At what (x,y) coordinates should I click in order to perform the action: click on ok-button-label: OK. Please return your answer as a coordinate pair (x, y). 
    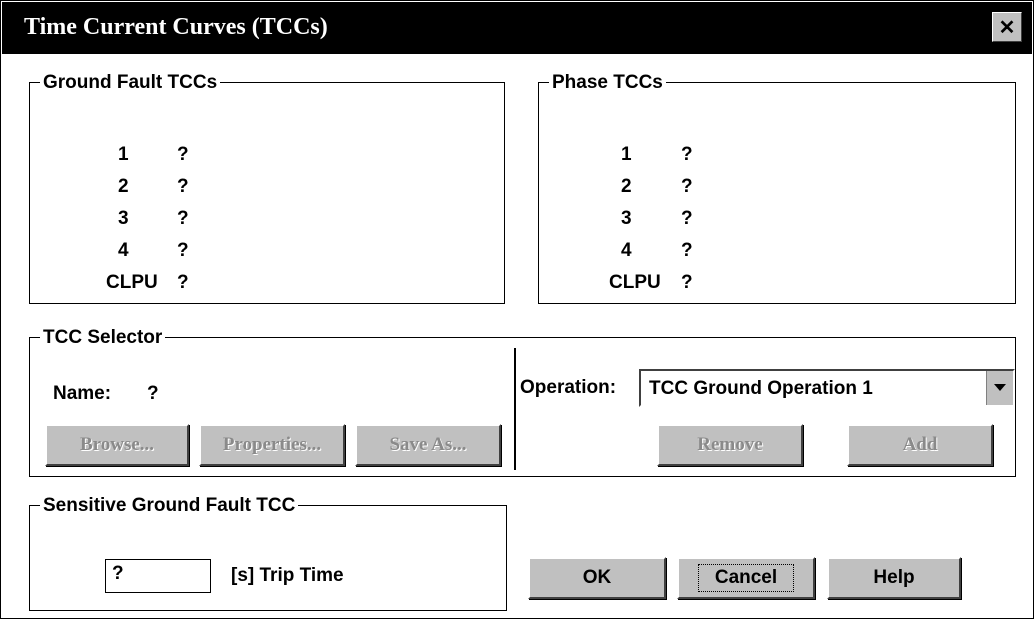
    Looking at the image, I should click on (597, 577).